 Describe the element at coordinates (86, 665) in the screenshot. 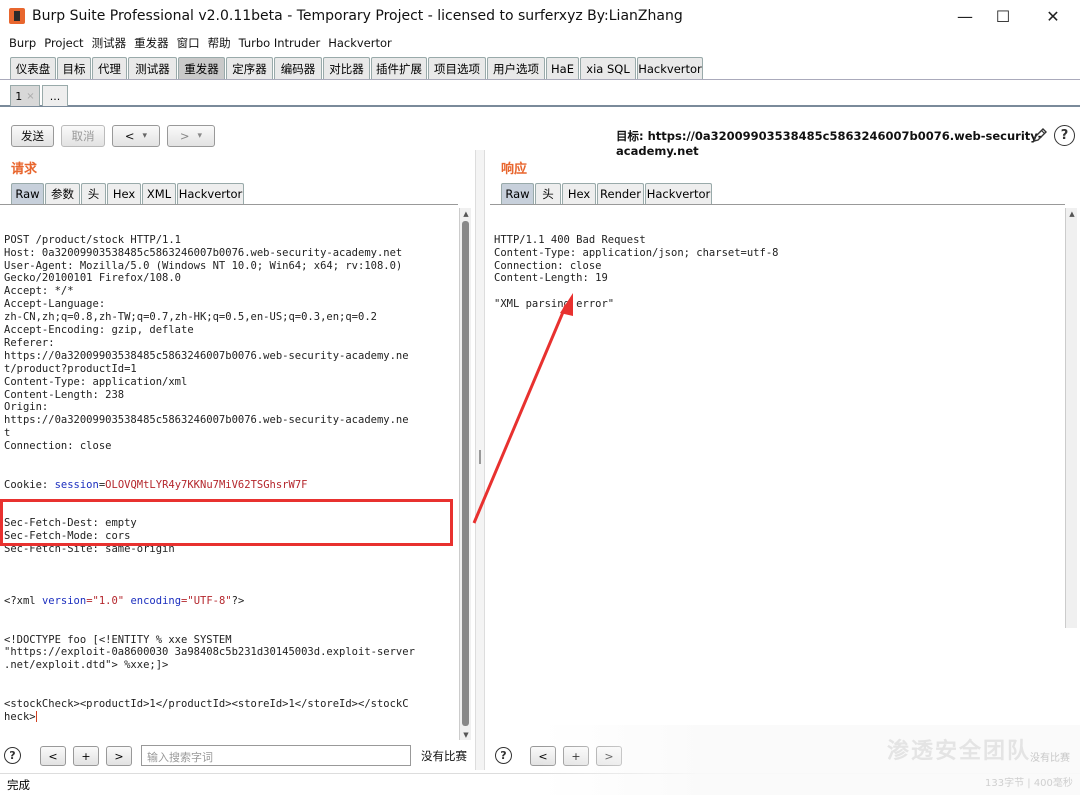

I see `editor-line: .net/exploit.dtd"> %xxe;]>` at that location.